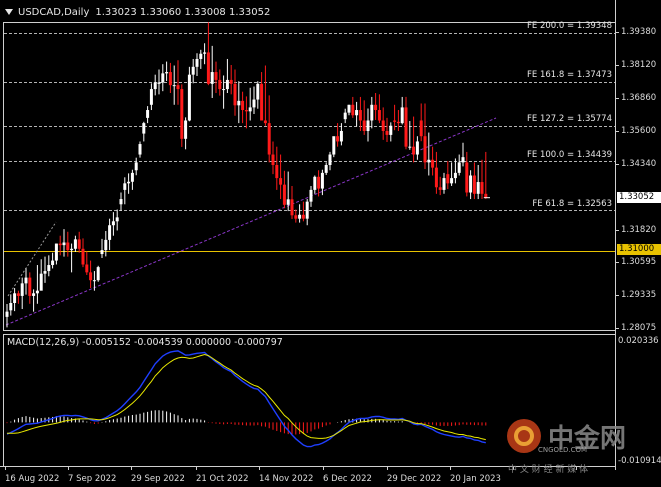 The height and width of the screenshot is (487, 661). Describe the element at coordinates (569, 155) in the screenshot. I see `fib-label-100: FE 100.0 = 1.34439` at that location.